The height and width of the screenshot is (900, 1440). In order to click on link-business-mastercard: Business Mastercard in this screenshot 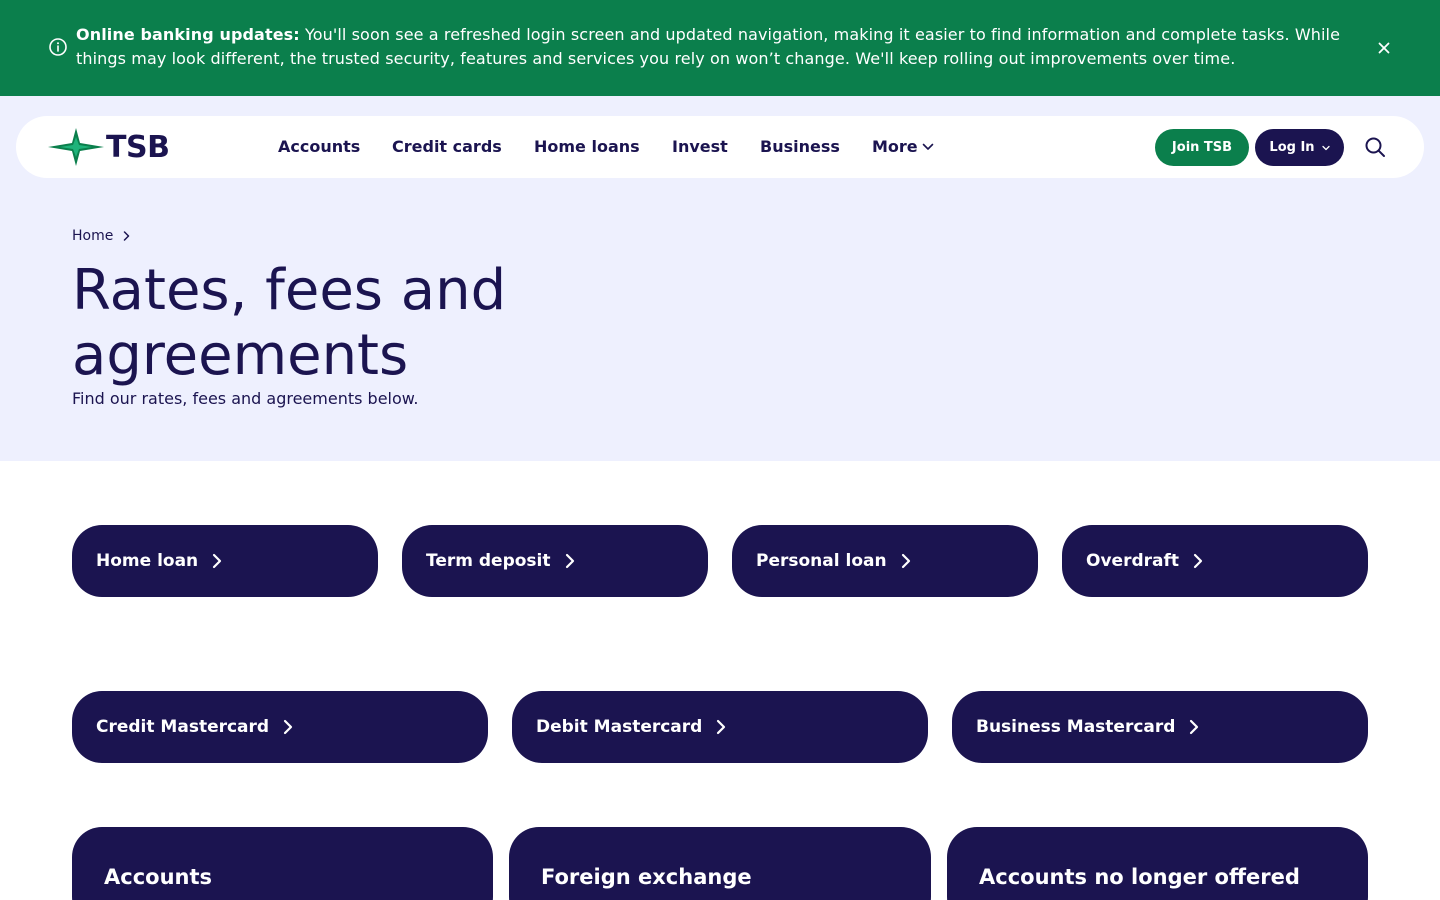, I will do `click(1160, 727)`.